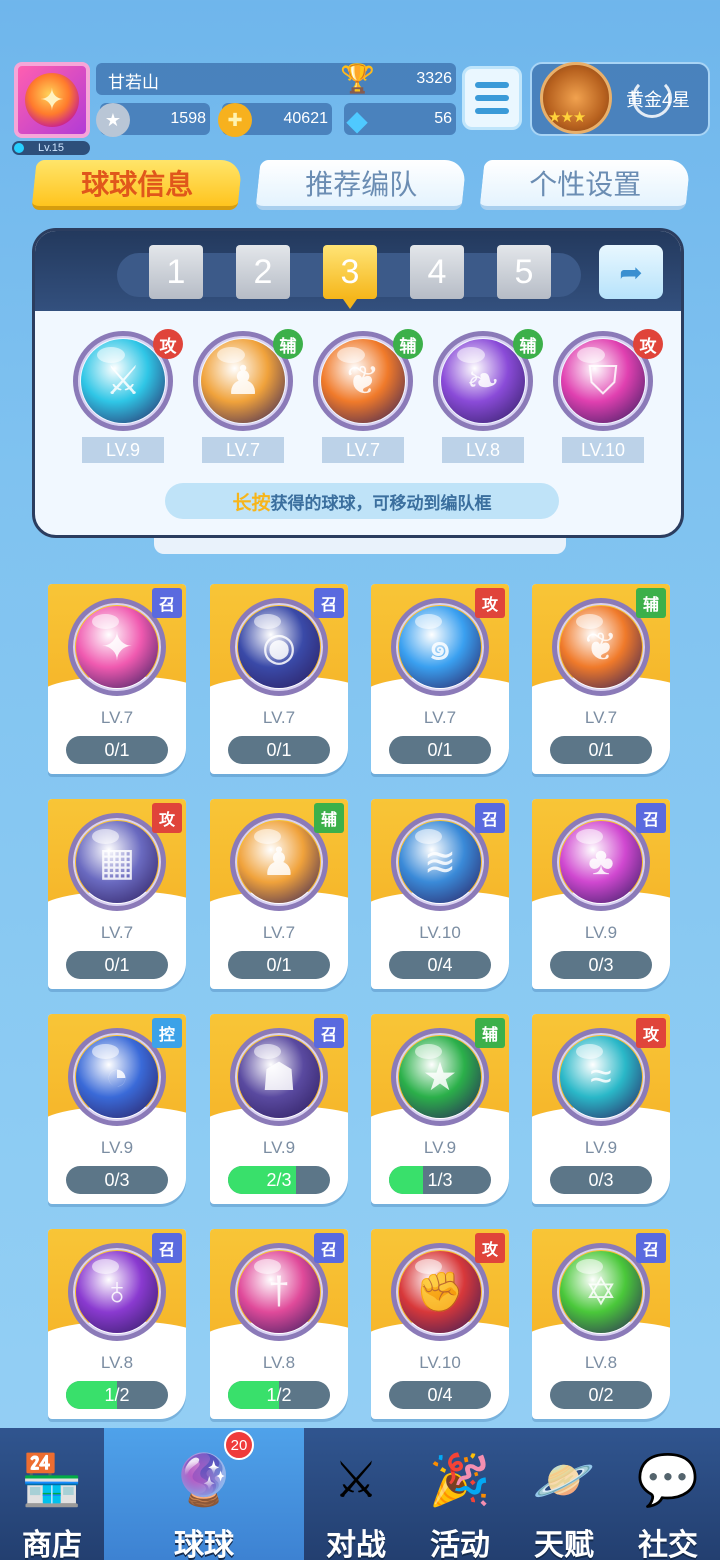 Image resolution: width=720 pixels, height=1560 pixels. I want to click on ball-card: ★ 辅 LV.9 1/3, so click(440, 1109).